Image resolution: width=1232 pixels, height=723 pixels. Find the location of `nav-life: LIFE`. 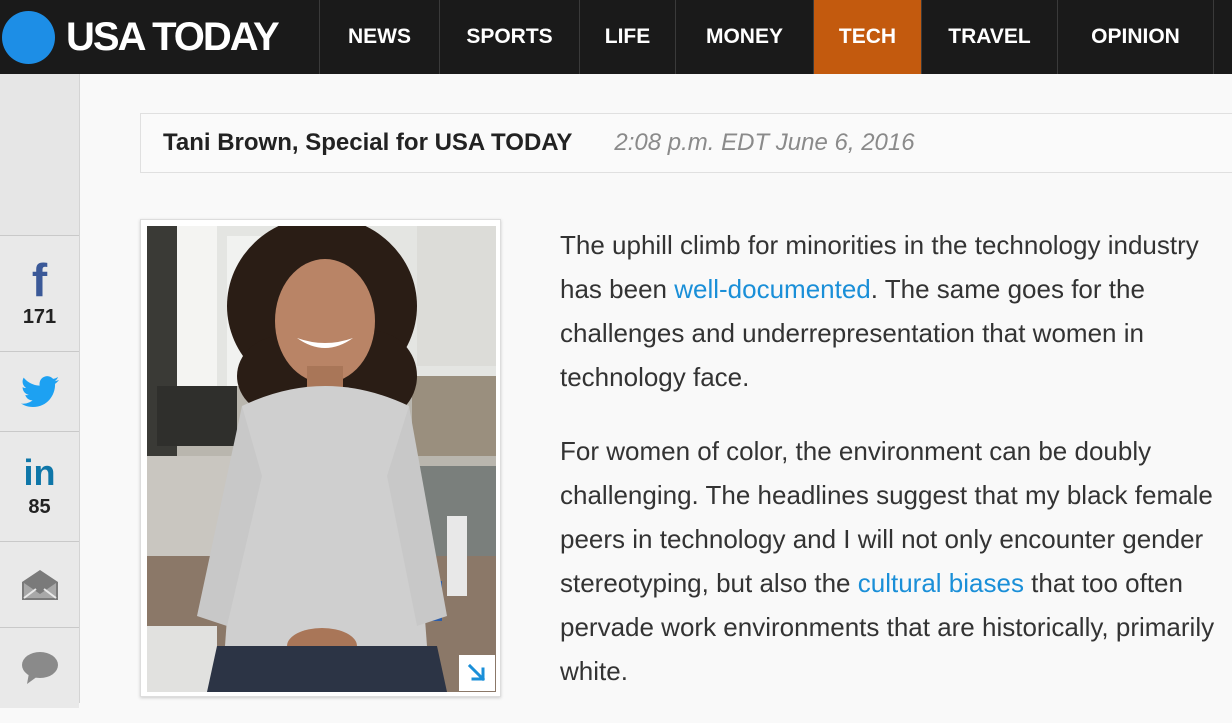

nav-life: LIFE is located at coordinates (628, 37).